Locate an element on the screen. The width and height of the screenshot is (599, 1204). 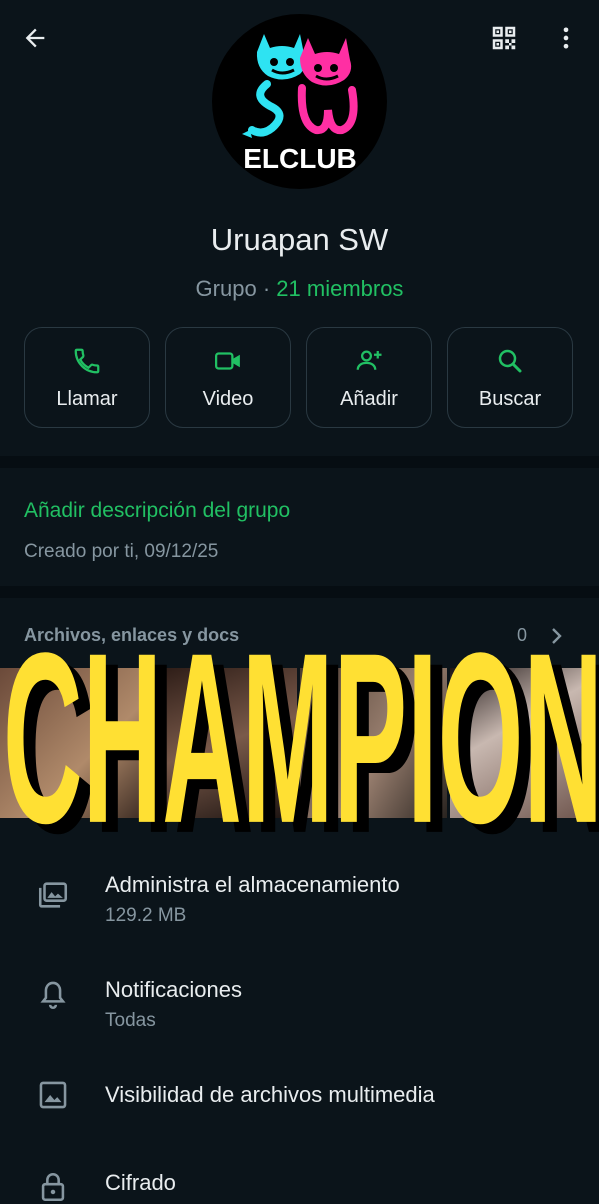
add-description-link: Añadir descripción del grupo is located at coordinates (157, 511).